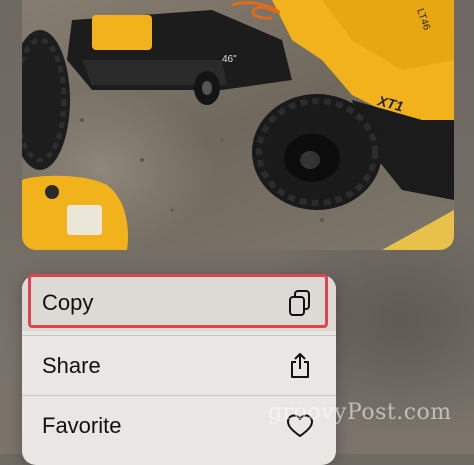 This screenshot has height=465, width=474. What do you see at coordinates (229, 59) in the screenshot?
I see `svg-text: 46"` at bounding box center [229, 59].